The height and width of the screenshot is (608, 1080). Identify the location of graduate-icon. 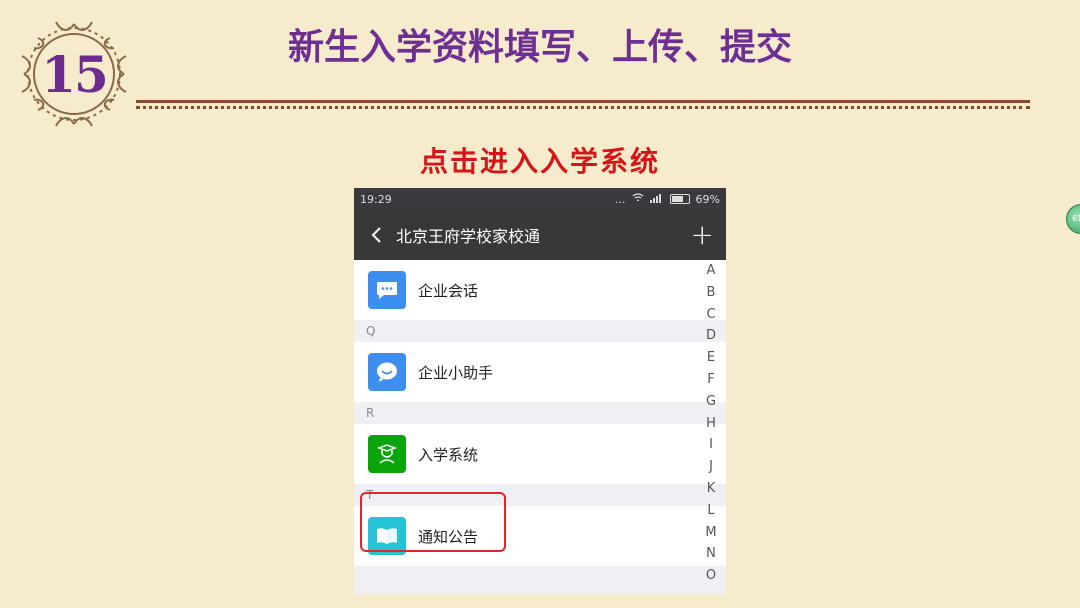
(387, 454).